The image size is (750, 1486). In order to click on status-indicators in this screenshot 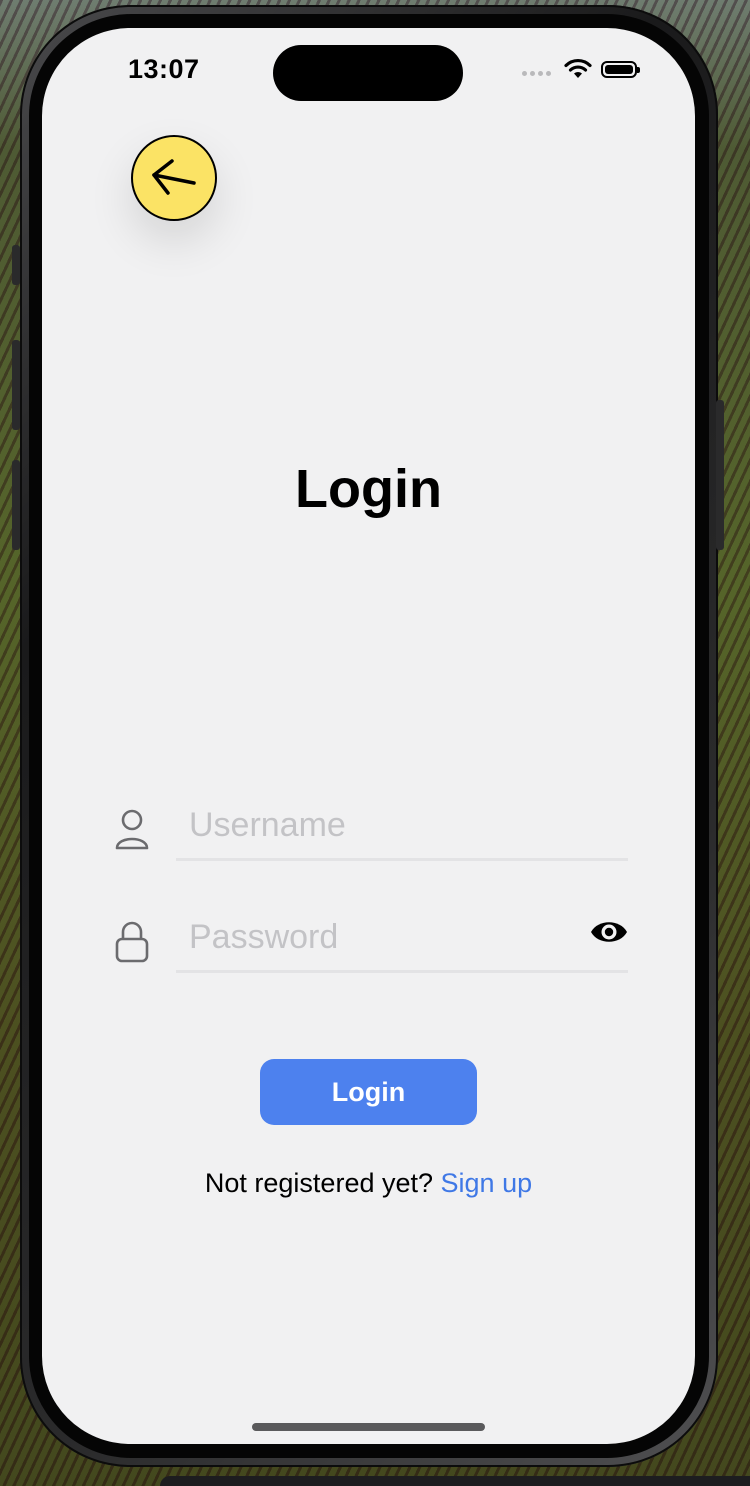, I will do `click(581, 69)`.